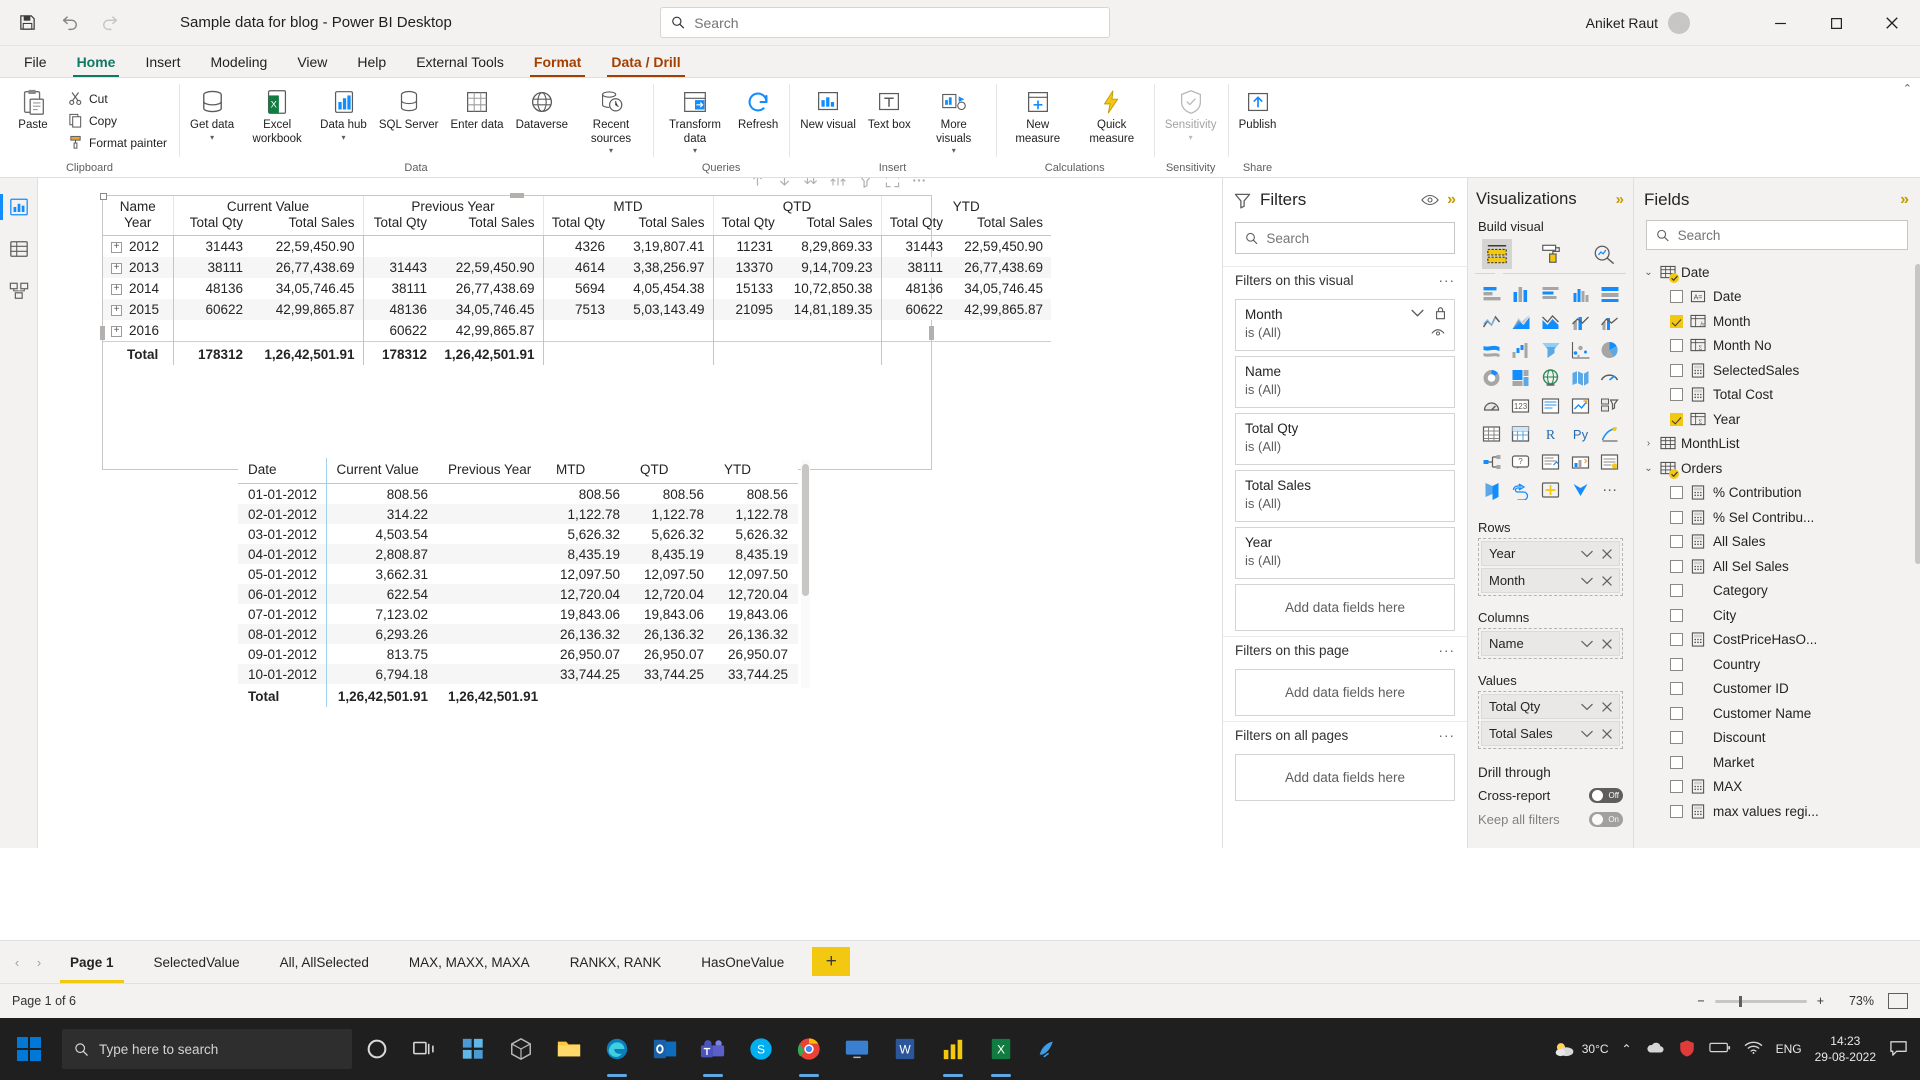  Describe the element at coordinates (138, 288) in the screenshot. I see `matrix-row-header: +2014` at that location.